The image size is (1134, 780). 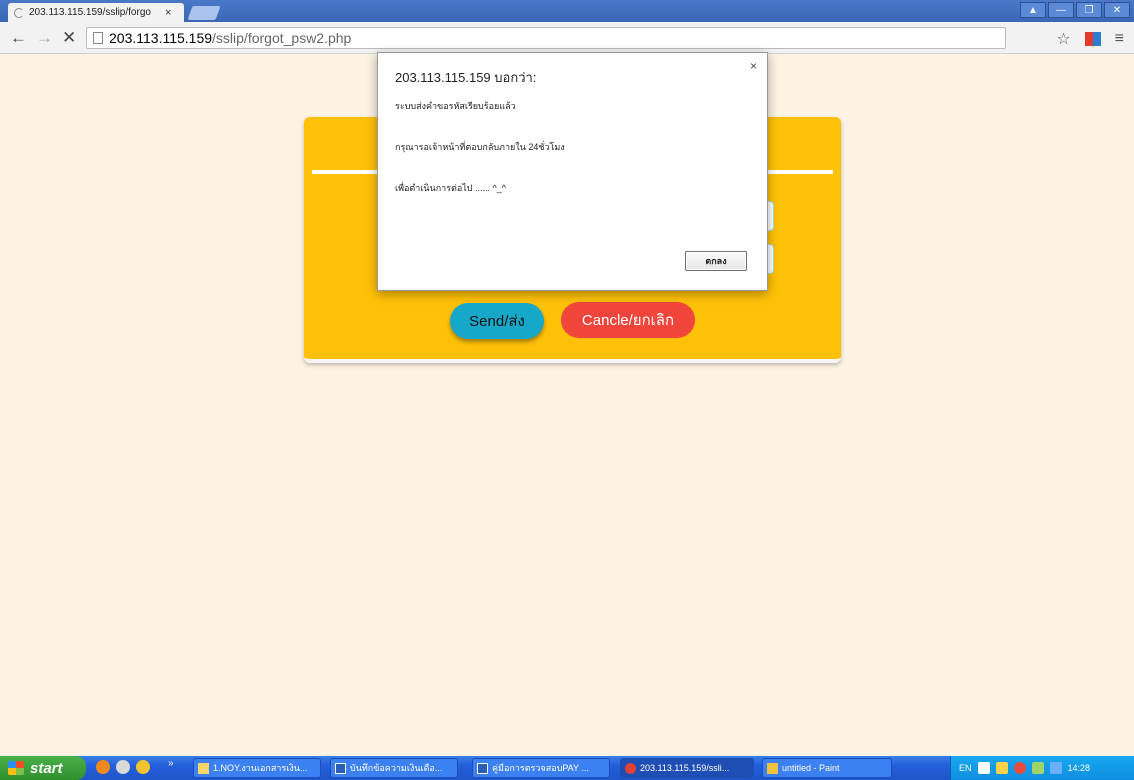 I want to click on start-button: start, so click(x=43, y=768).